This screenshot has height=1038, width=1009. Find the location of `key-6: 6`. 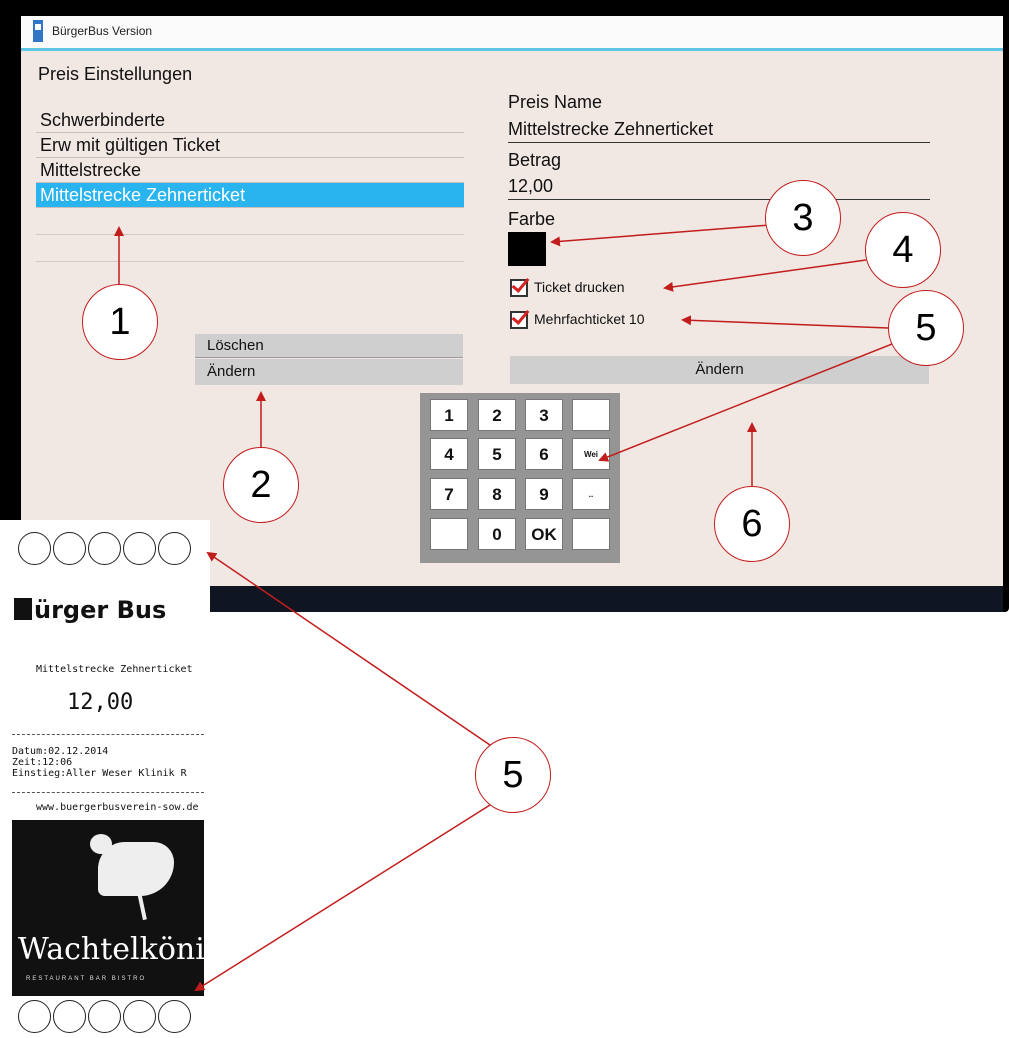

key-6: 6 is located at coordinates (544, 454).